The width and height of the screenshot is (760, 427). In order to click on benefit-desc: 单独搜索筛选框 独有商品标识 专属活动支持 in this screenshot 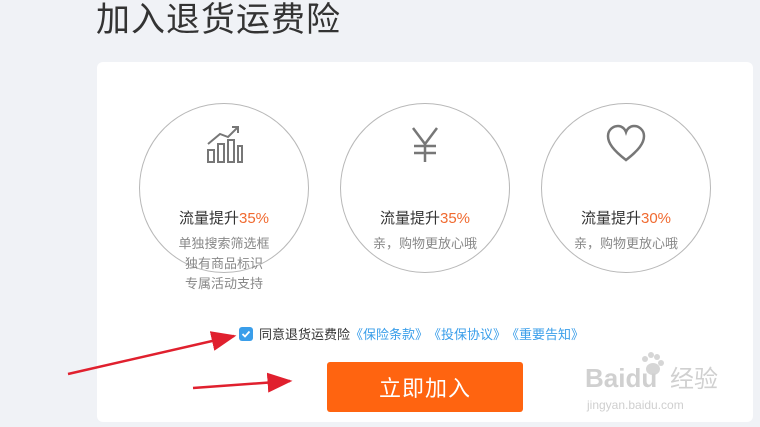, I will do `click(224, 263)`.